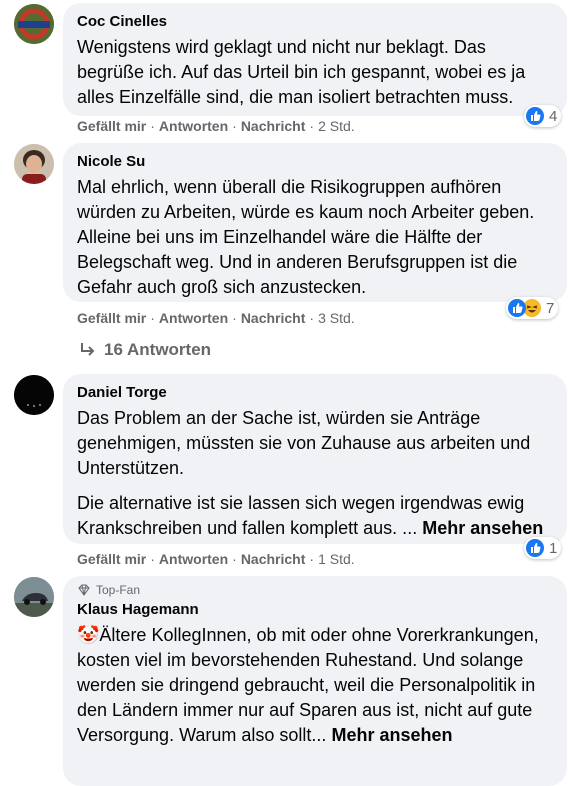  Describe the element at coordinates (532, 308) in the screenshot. I see `reaction-summary: 7` at that location.